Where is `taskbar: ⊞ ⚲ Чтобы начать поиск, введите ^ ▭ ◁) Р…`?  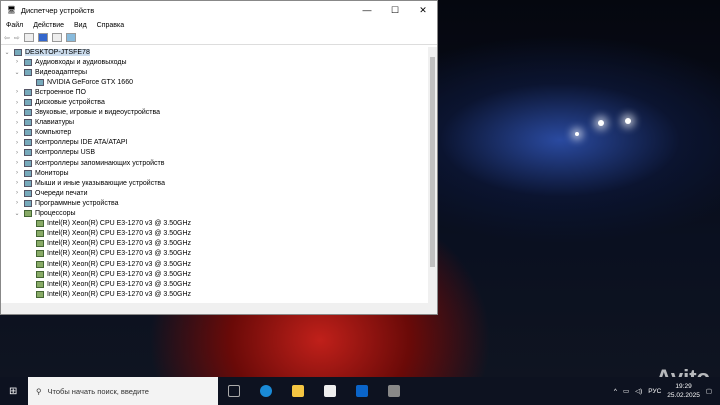
taskbar: ⊞ ⚲ Чтобы начать поиск, введите ^ ▭ ◁) Р… is located at coordinates (360, 391).